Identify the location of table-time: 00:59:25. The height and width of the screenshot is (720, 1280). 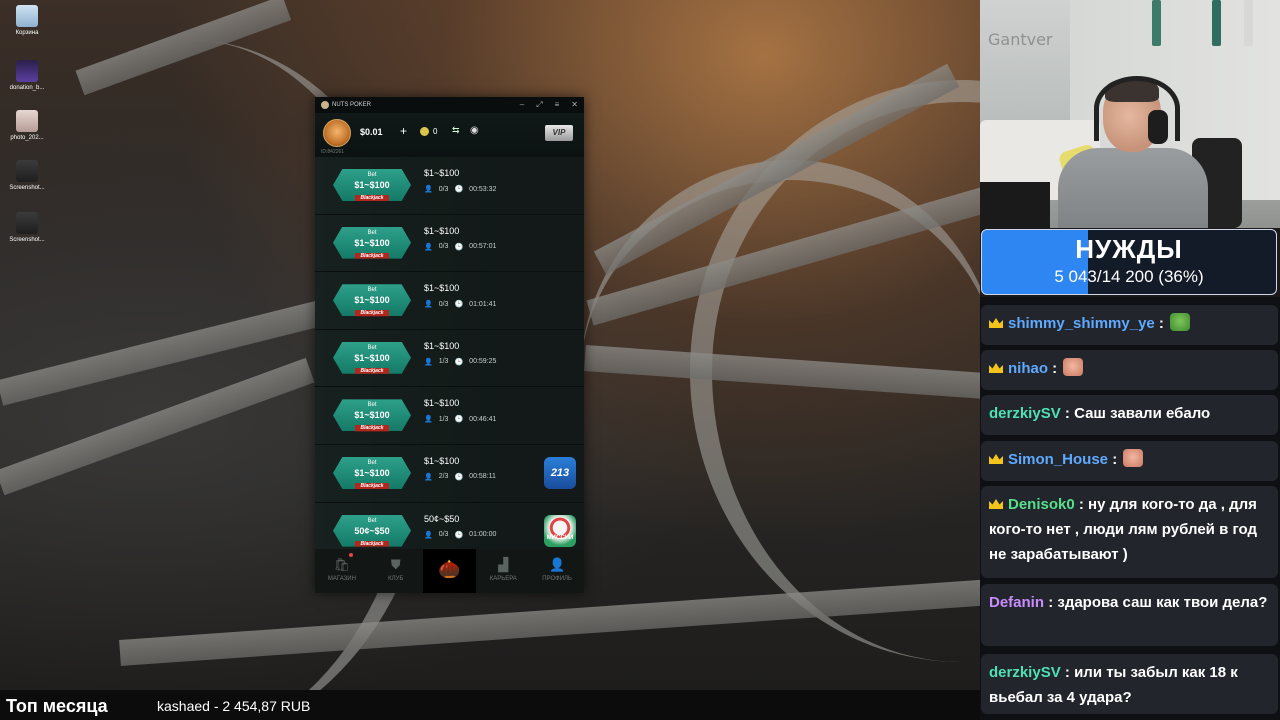
(483, 362).